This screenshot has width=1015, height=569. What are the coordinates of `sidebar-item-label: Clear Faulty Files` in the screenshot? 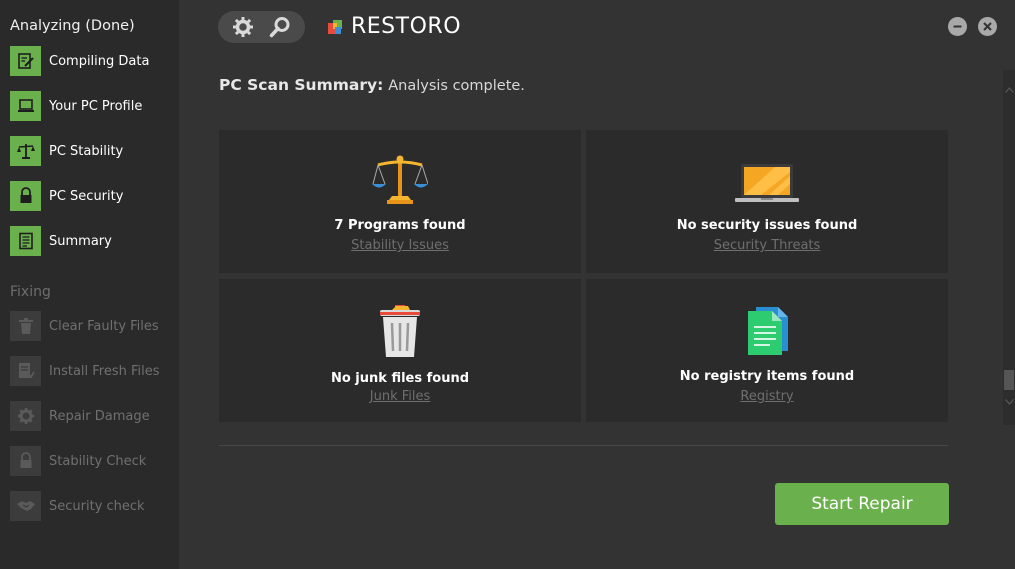 It's located at (104, 326).